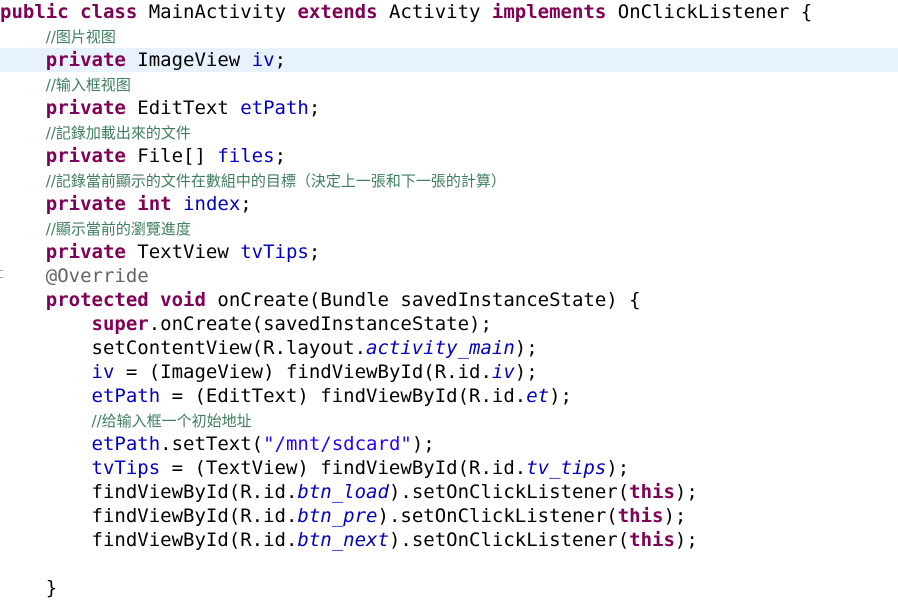 This screenshot has width=898, height=609. Describe the element at coordinates (449, 60) in the screenshot. I see `code-line: private ImageView iv;` at that location.